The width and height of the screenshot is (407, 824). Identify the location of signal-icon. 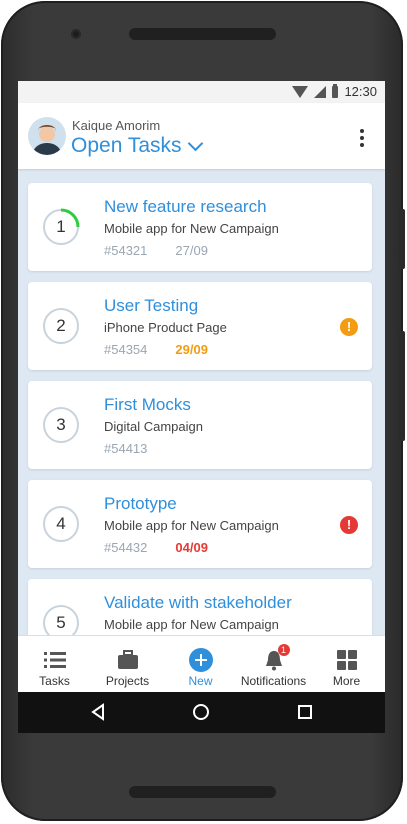
(320, 91).